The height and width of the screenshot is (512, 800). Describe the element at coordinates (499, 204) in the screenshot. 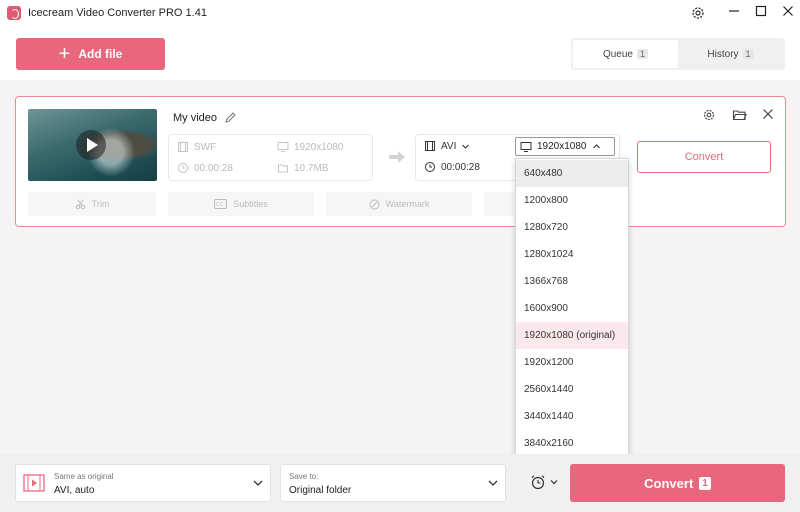

I see `more-actions-button` at that location.